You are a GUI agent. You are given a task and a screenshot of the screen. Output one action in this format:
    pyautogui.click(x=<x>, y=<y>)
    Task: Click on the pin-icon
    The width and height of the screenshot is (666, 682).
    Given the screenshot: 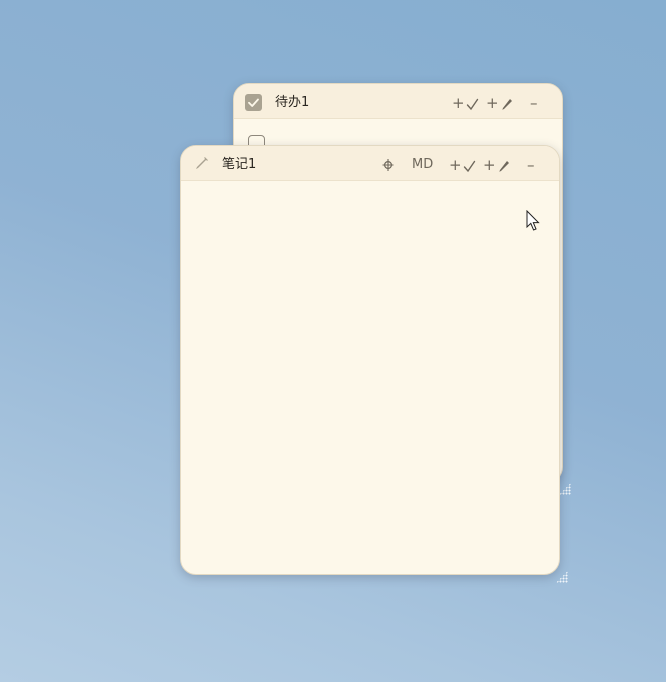 What is the action you would take?
    pyautogui.click(x=388, y=165)
    